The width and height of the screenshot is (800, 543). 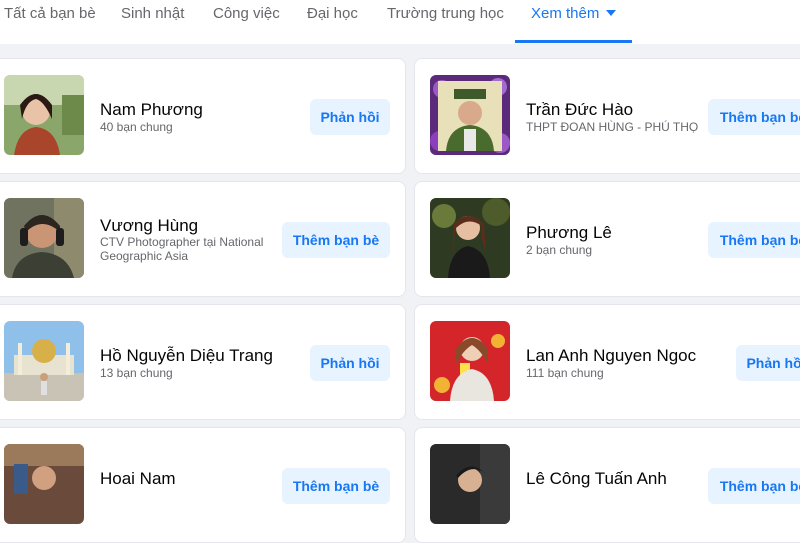 What do you see at coordinates (612, 127) in the screenshot?
I see `person-subtitle: THPT ĐOAN HÙNG - PHÚ THỌ` at bounding box center [612, 127].